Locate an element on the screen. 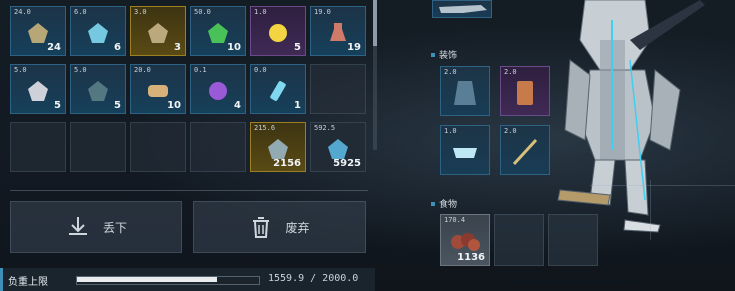 This screenshot has width=735, height=291. item-weight: 20.0 is located at coordinates (142, 70).